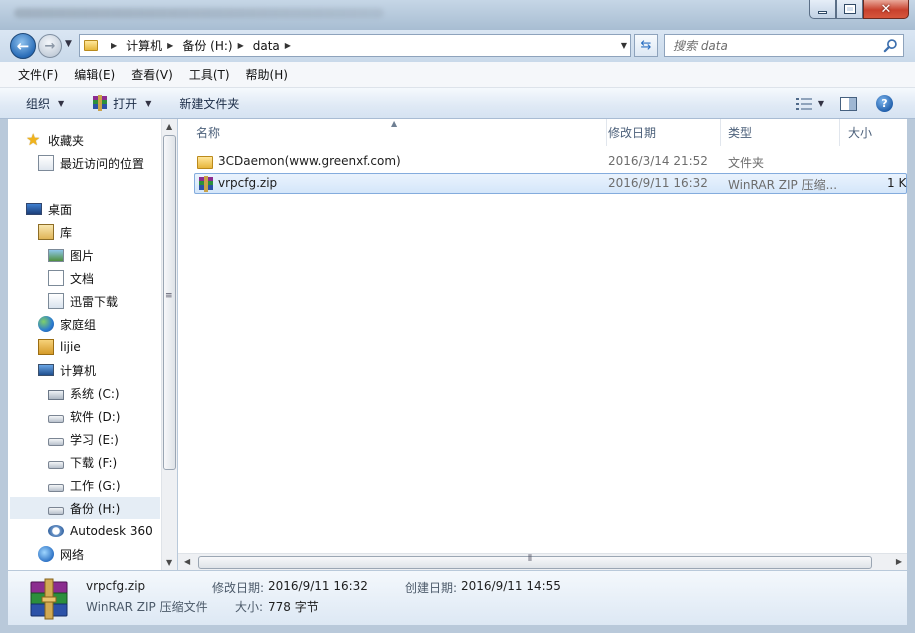 The image size is (915, 633). I want to click on address-history-dropdown: ▼, so click(624, 45).